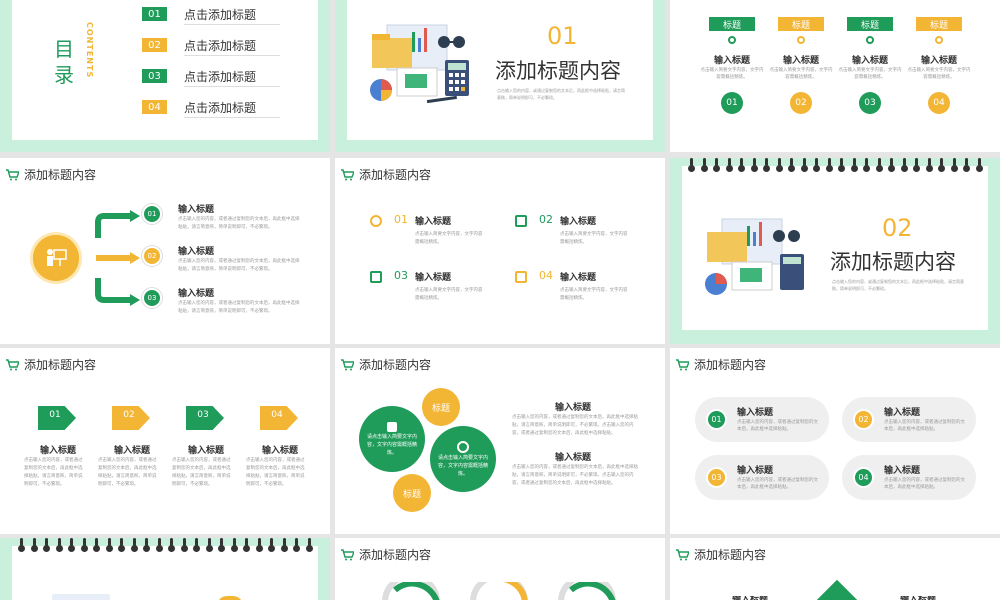 The width and height of the screenshot is (1000, 600). What do you see at coordinates (546, 275) in the screenshot?
I see `grid-num-4: 04` at bounding box center [546, 275].